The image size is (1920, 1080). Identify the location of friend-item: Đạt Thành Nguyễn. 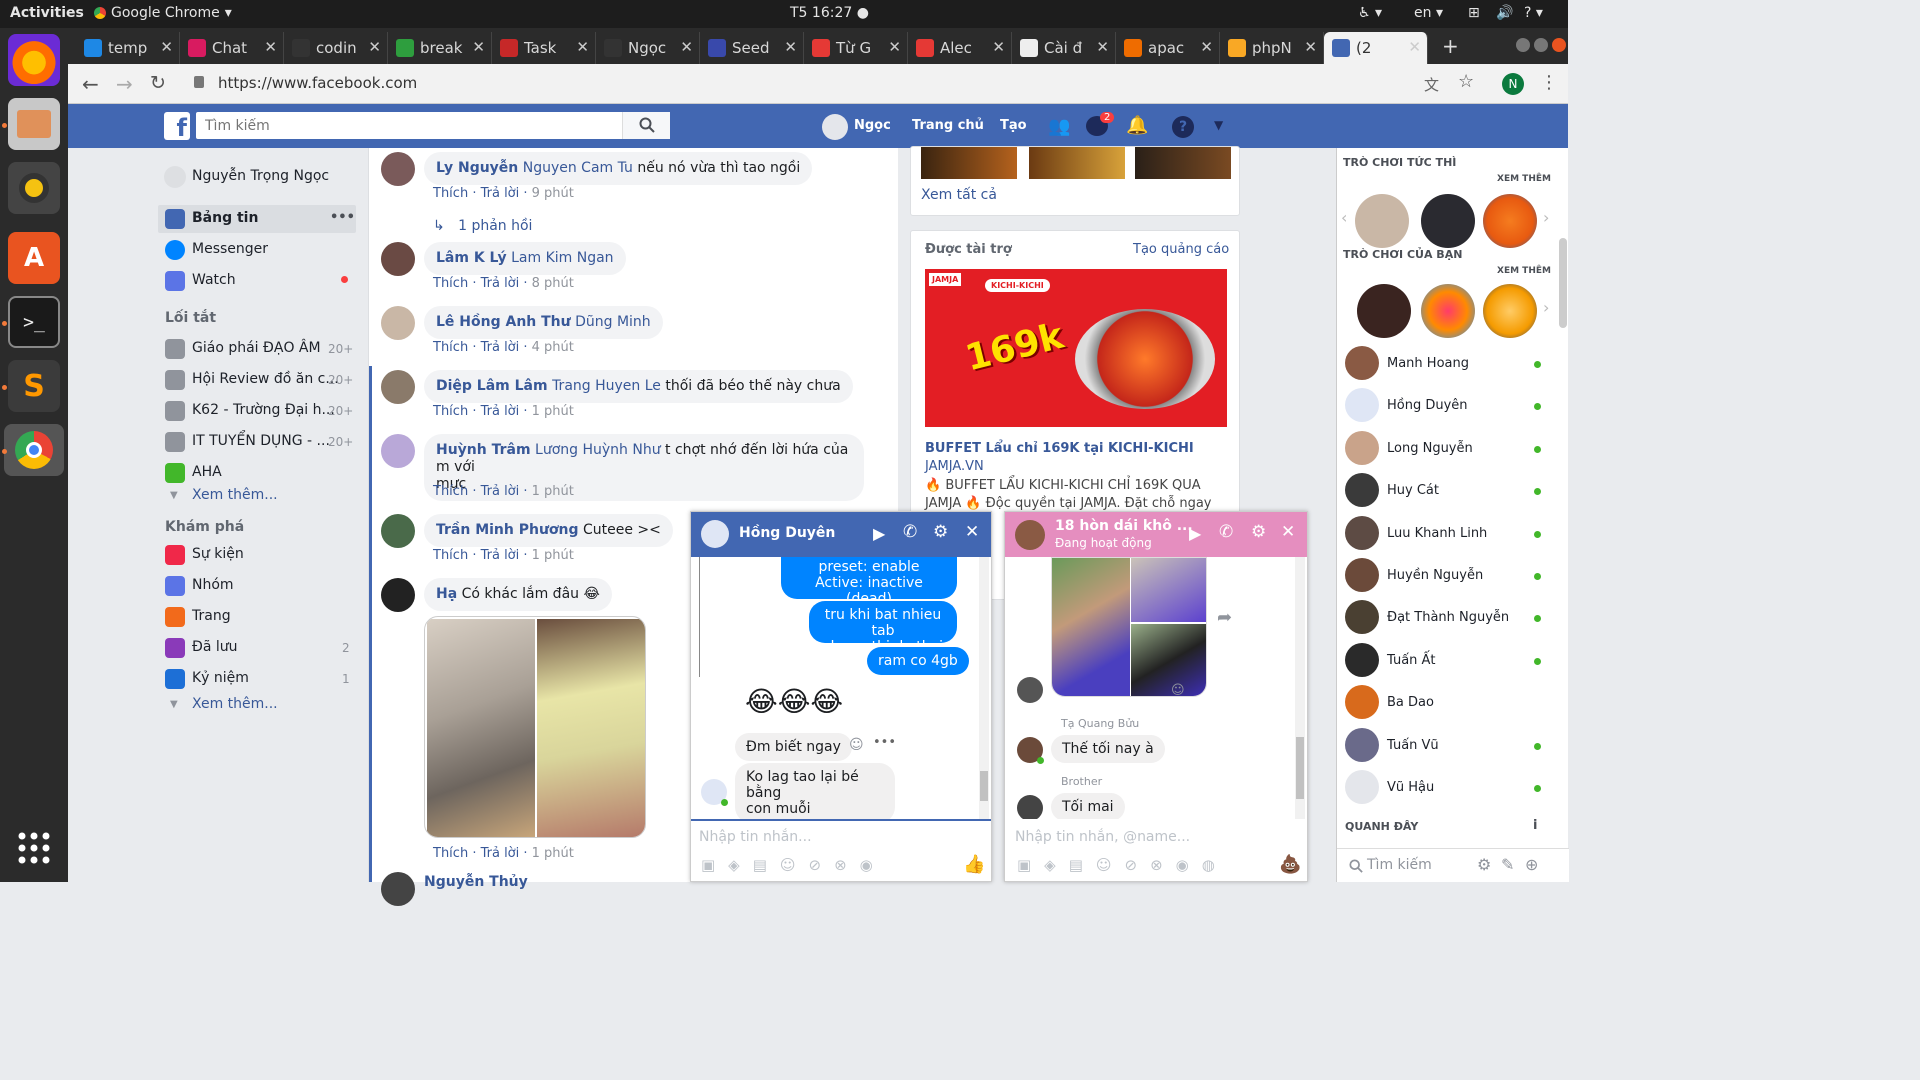
(1450, 620).